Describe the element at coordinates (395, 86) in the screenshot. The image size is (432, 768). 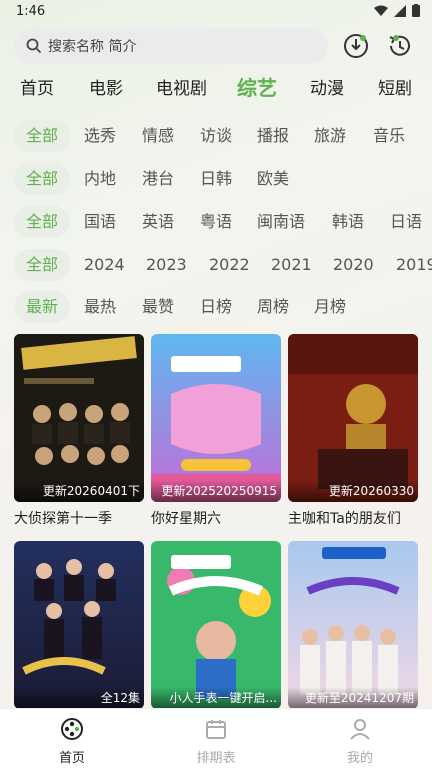
I see `tab-shorts: 短剧` at that location.